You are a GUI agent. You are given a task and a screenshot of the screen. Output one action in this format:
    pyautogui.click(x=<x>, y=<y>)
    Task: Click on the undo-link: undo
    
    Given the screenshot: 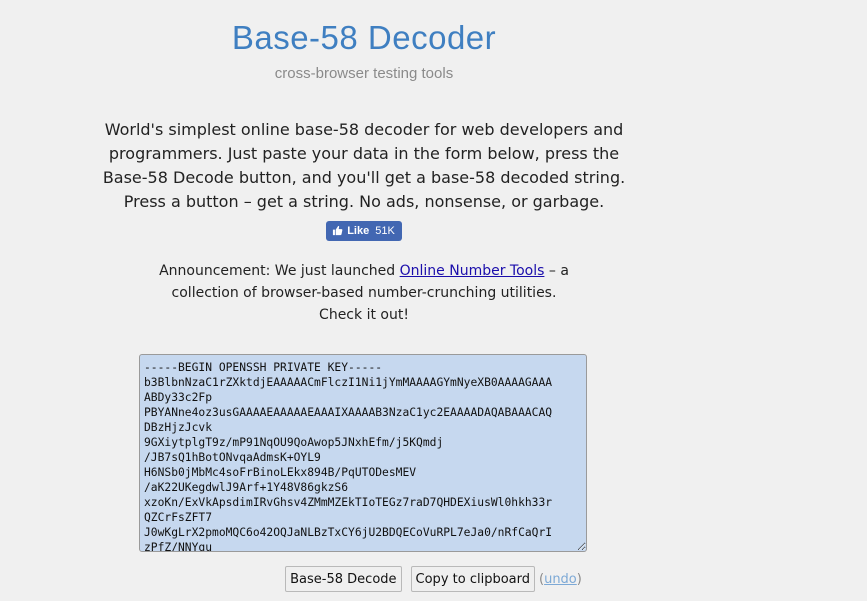 What is the action you would take?
    pyautogui.click(x=560, y=579)
    